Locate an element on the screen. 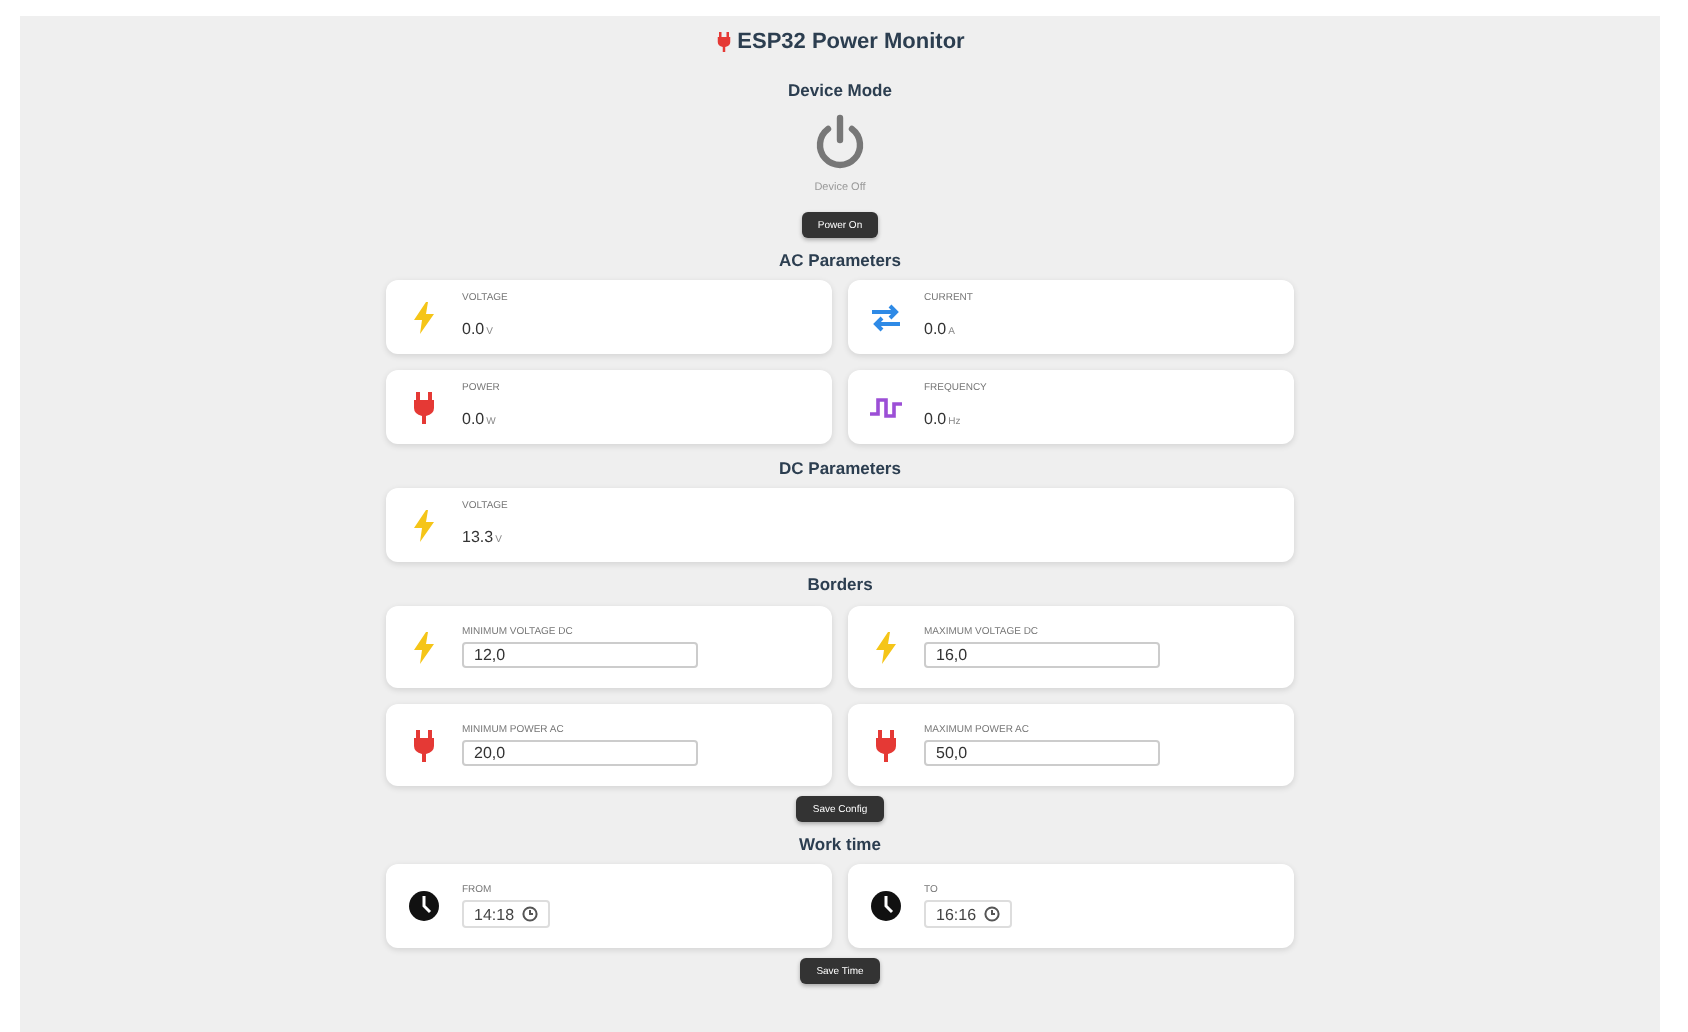 Image resolution: width=1688 pixels, height=1032 pixels. app-title: ESP32 Power Monitor is located at coordinates (851, 42).